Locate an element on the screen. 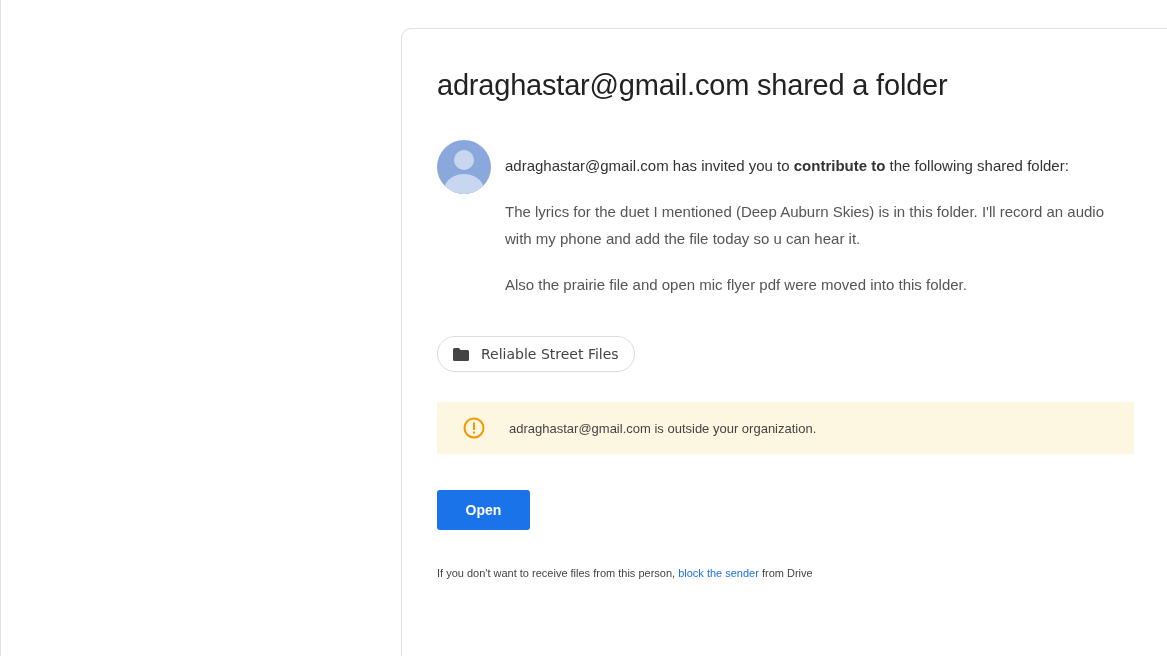  avatar-icon is located at coordinates (464, 167).